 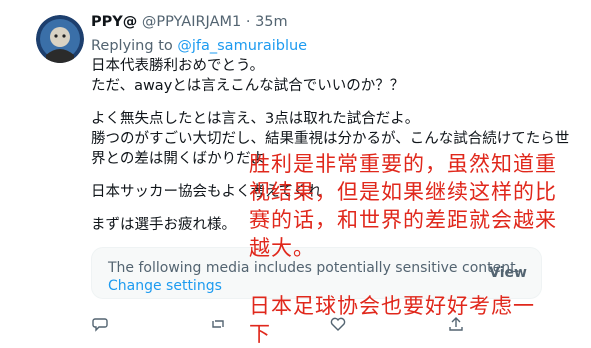 What do you see at coordinates (508, 273) in the screenshot?
I see `view-button: View` at bounding box center [508, 273].